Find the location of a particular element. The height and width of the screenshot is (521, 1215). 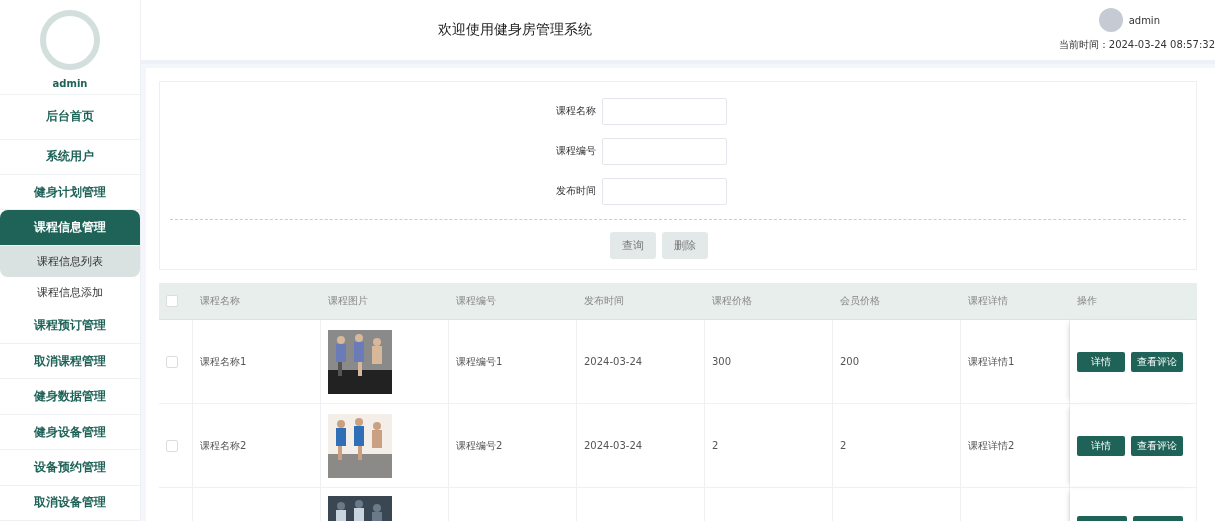

table-cell: 课程编号2 is located at coordinates (479, 445).